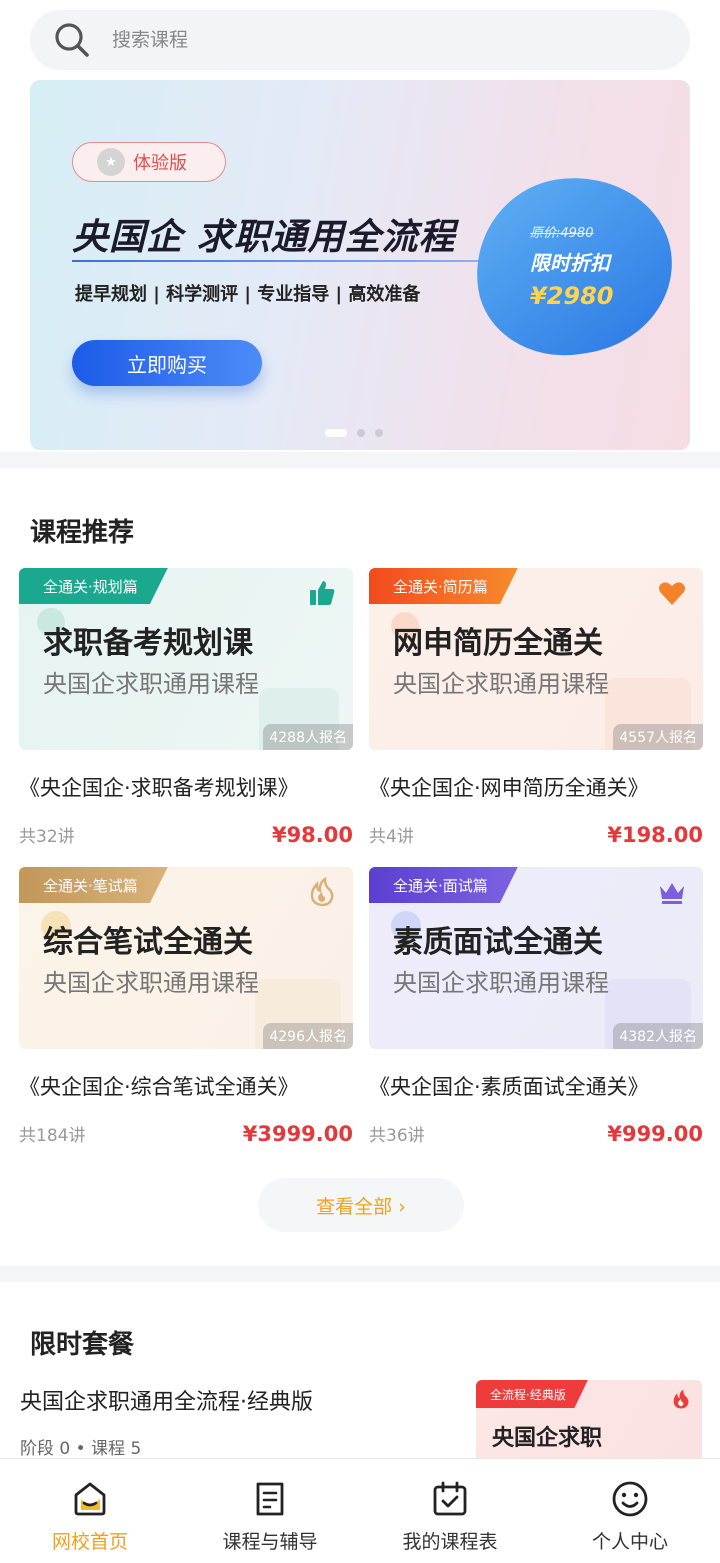 Image resolution: width=720 pixels, height=1563 pixels. What do you see at coordinates (372, 40) in the screenshot?
I see `search-input` at bounding box center [372, 40].